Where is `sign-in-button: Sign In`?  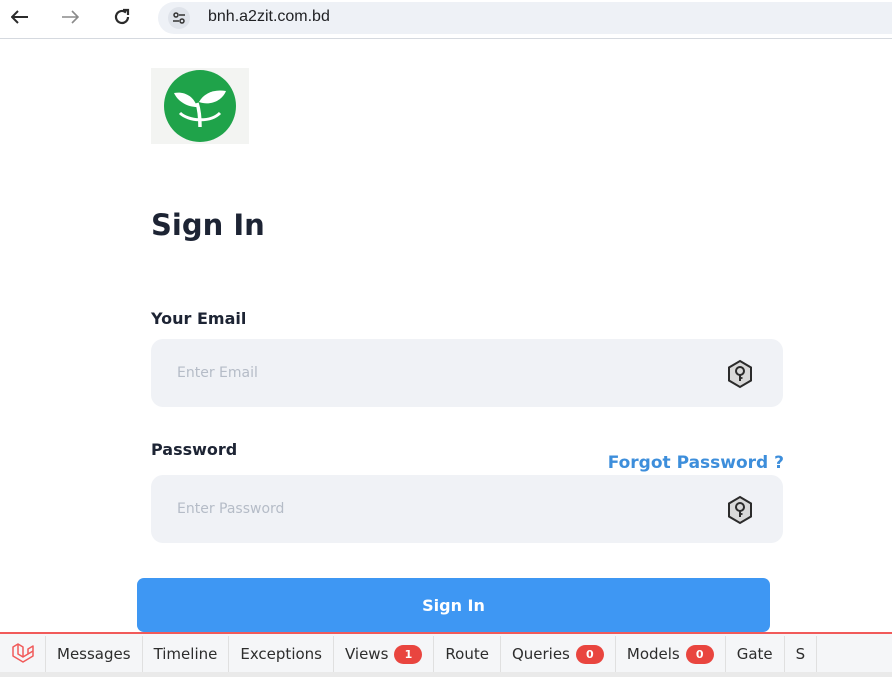 sign-in-button: Sign In is located at coordinates (453, 605).